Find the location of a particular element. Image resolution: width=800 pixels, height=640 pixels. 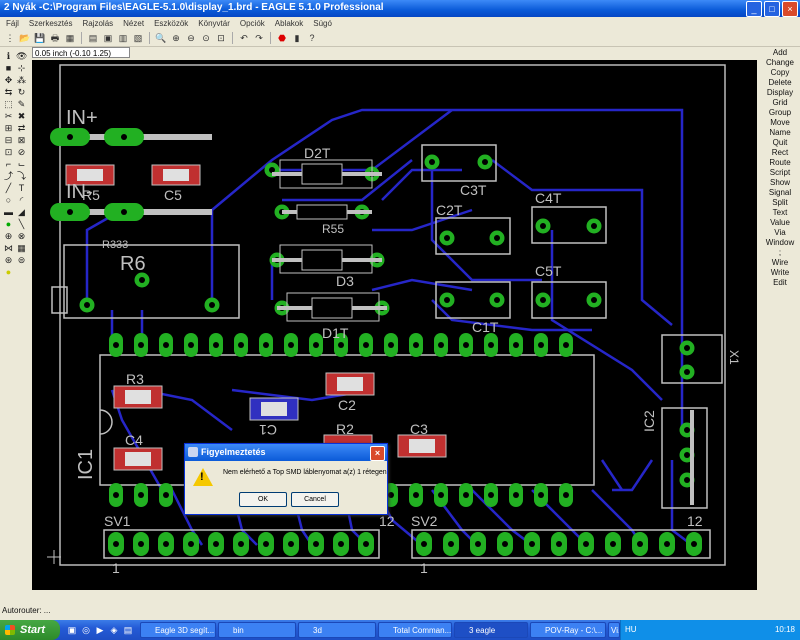

ripup-icon: ⤵ is located at coordinates (21, 176).